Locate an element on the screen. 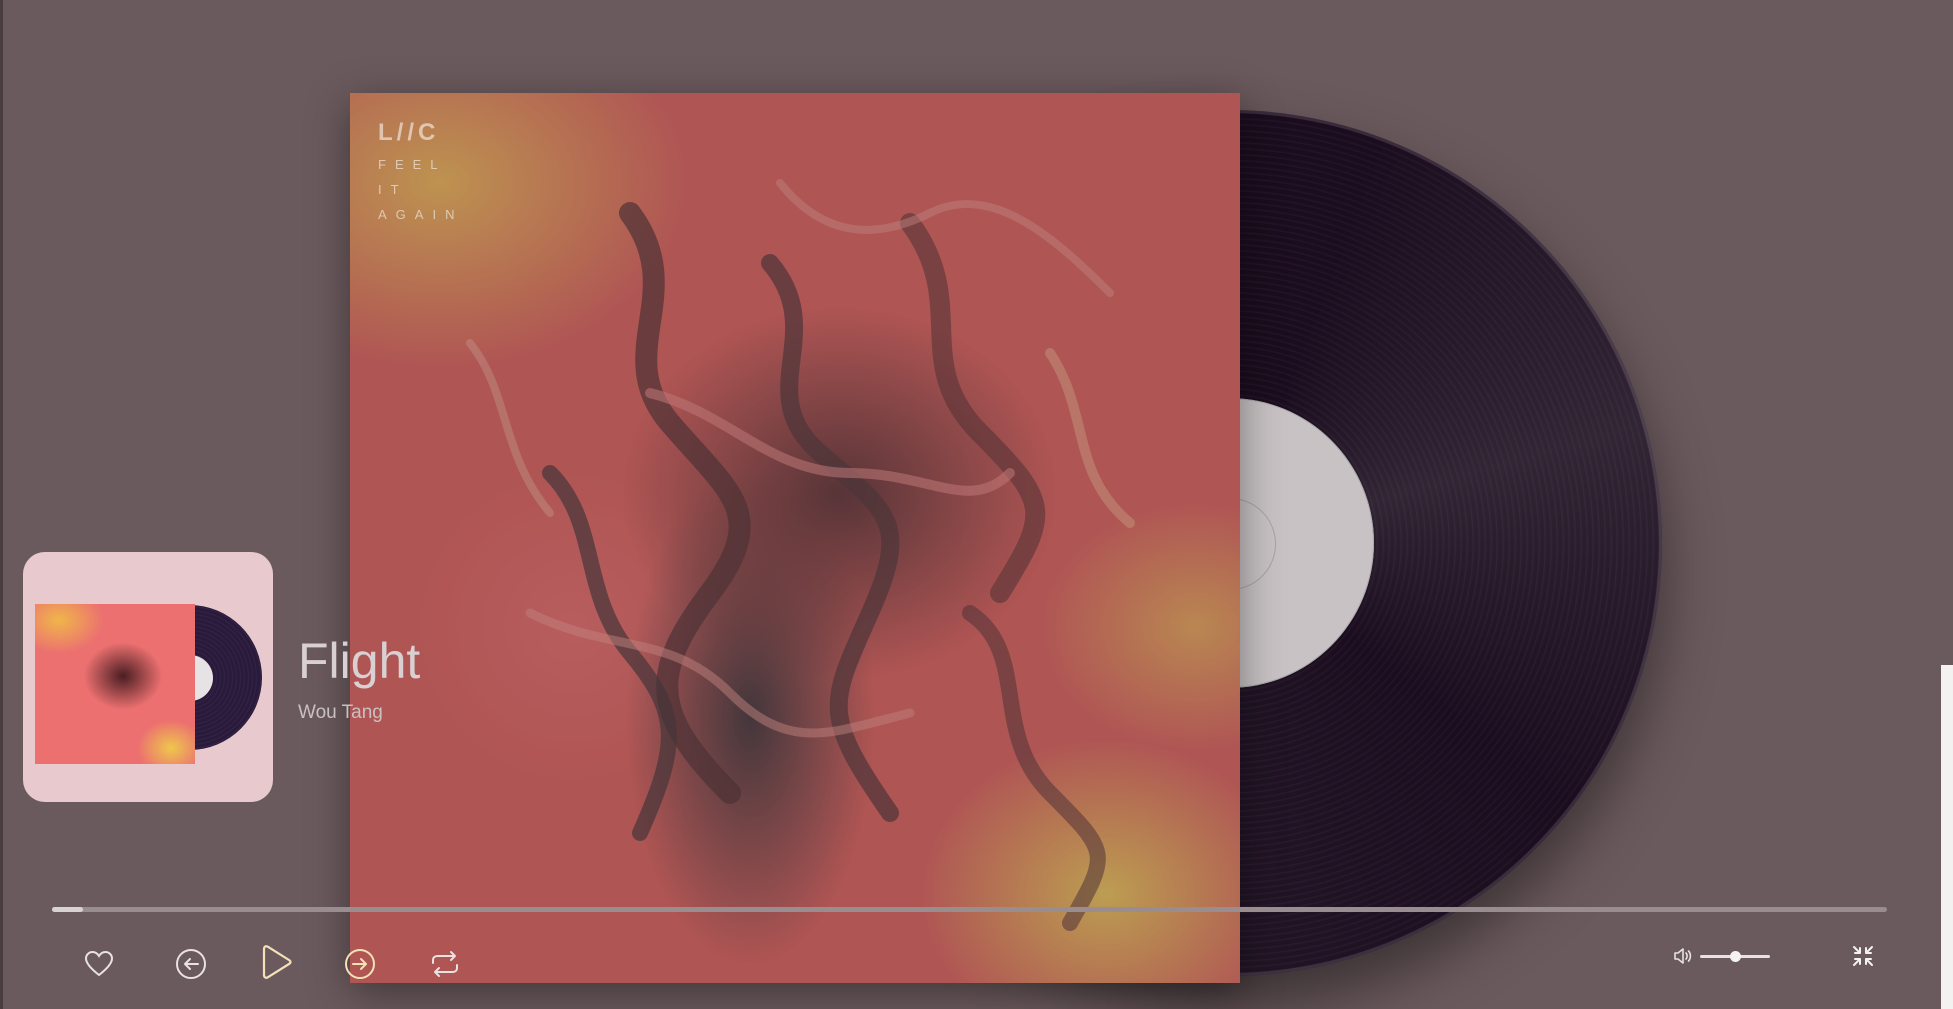 The height and width of the screenshot is (1009, 1953). album-logo-mark: L//C is located at coordinates (409, 132).